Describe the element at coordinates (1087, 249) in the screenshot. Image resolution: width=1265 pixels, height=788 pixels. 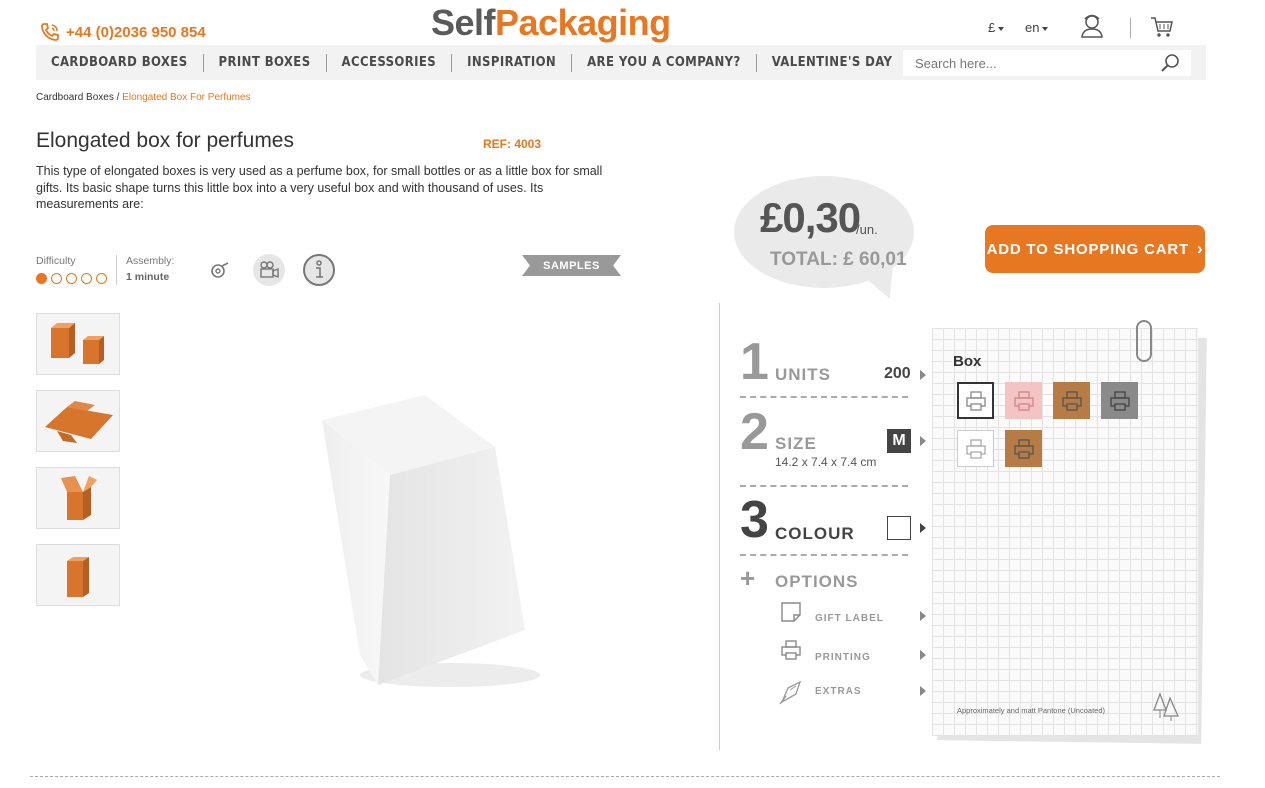
I see `add-to-cart-label: ADD TO SHOPPING CART` at that location.